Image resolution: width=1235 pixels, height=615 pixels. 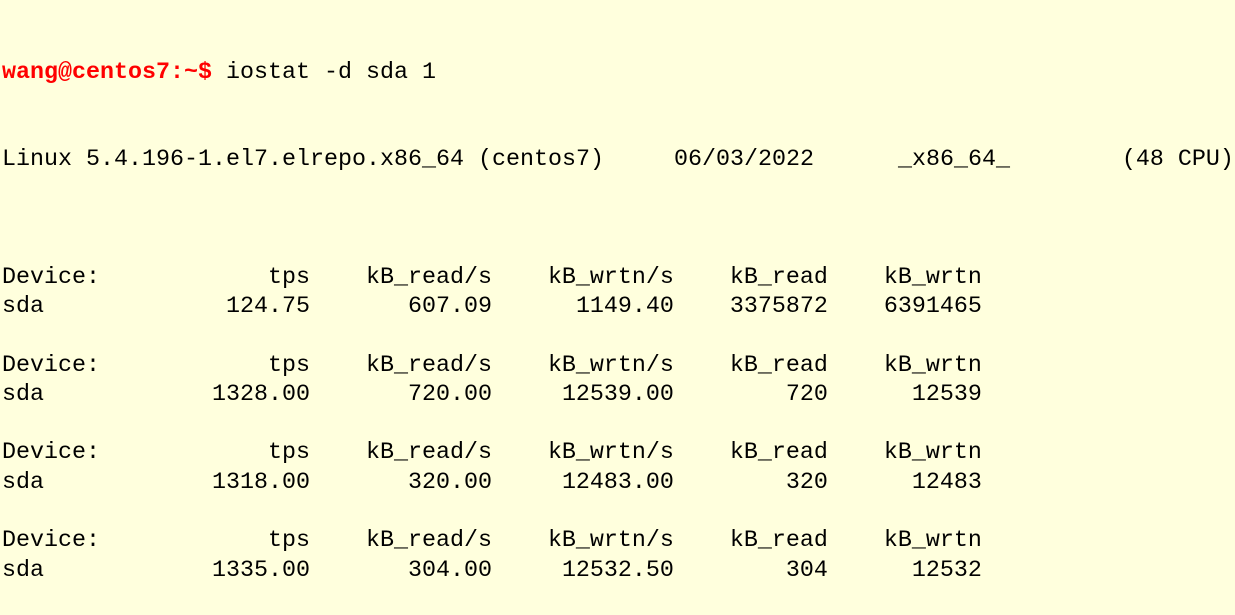 I want to click on report-row-cell: 12532.50, so click(x=617, y=570).